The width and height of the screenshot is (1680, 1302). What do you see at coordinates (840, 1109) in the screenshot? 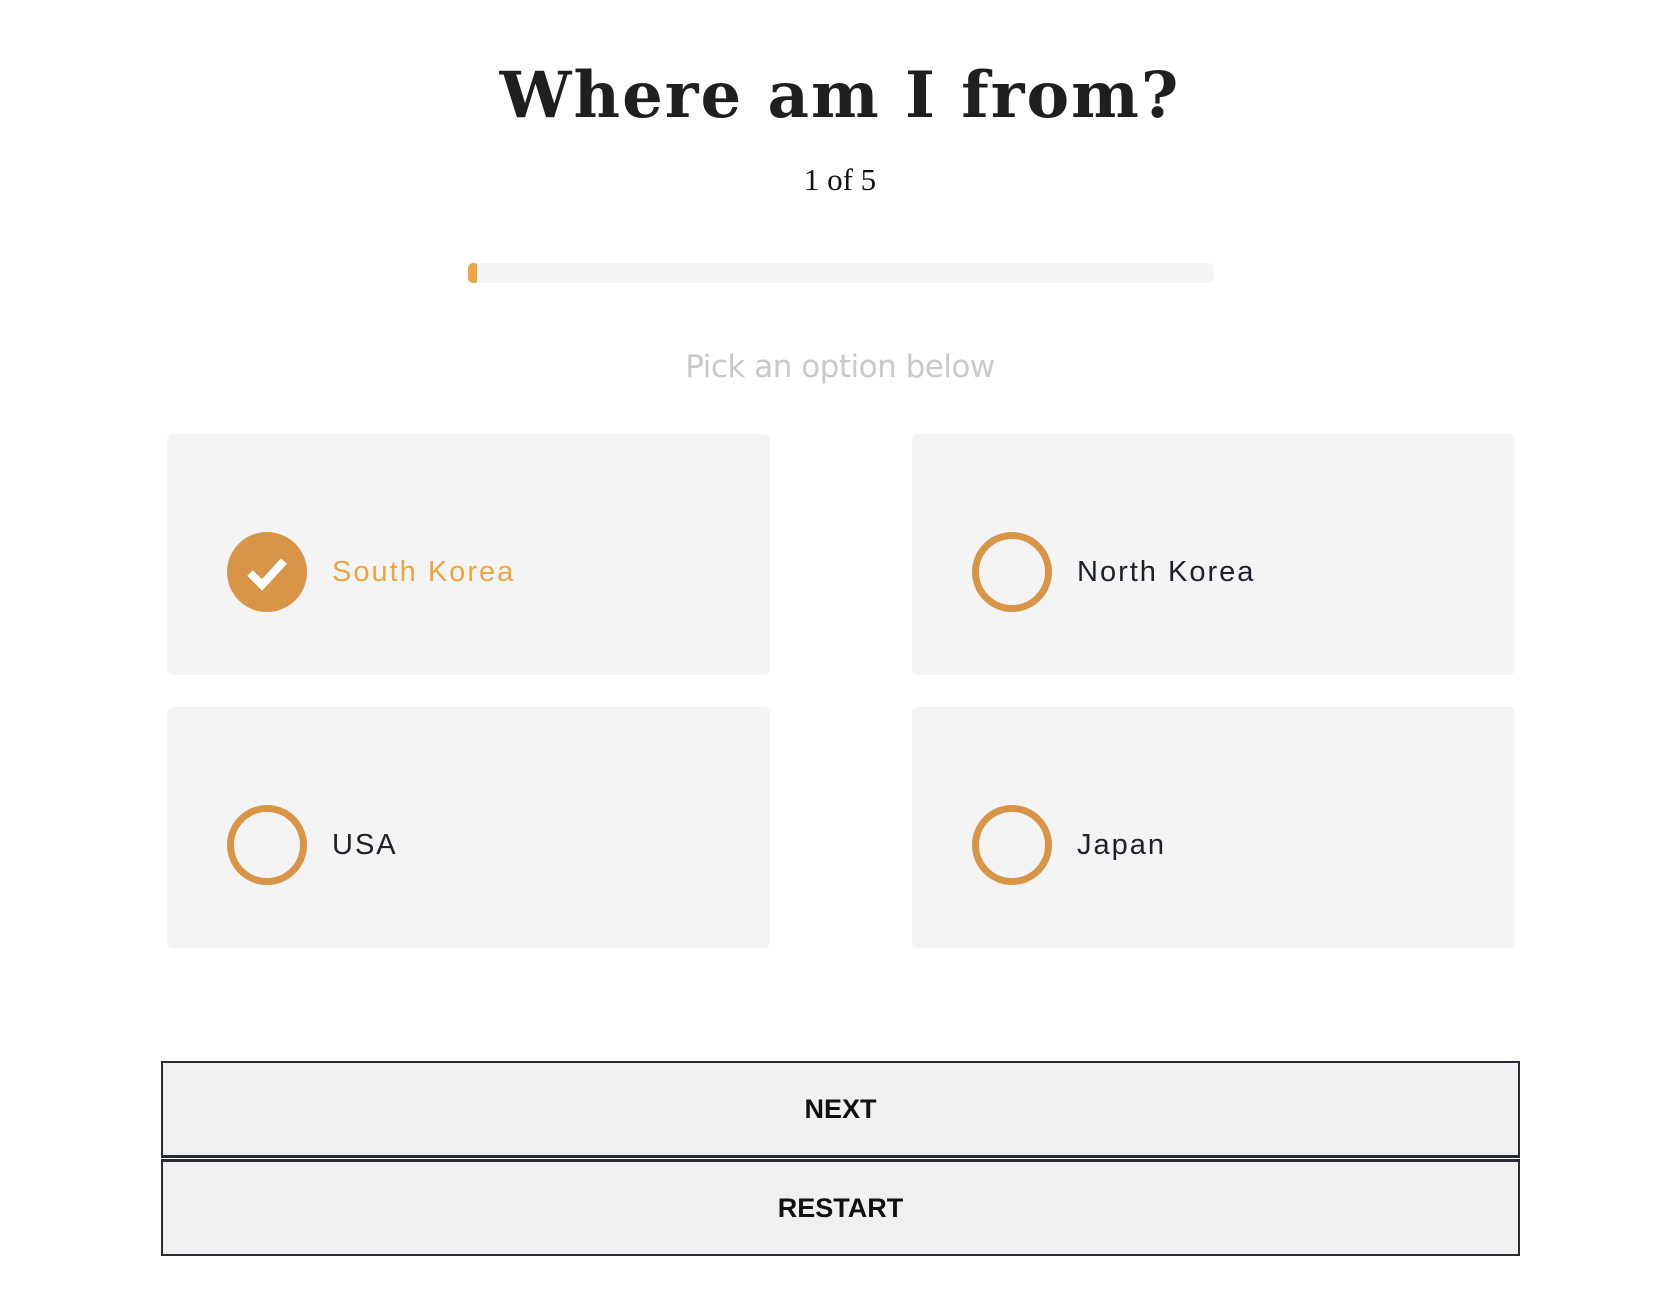
I see `next-button: NEXT` at bounding box center [840, 1109].